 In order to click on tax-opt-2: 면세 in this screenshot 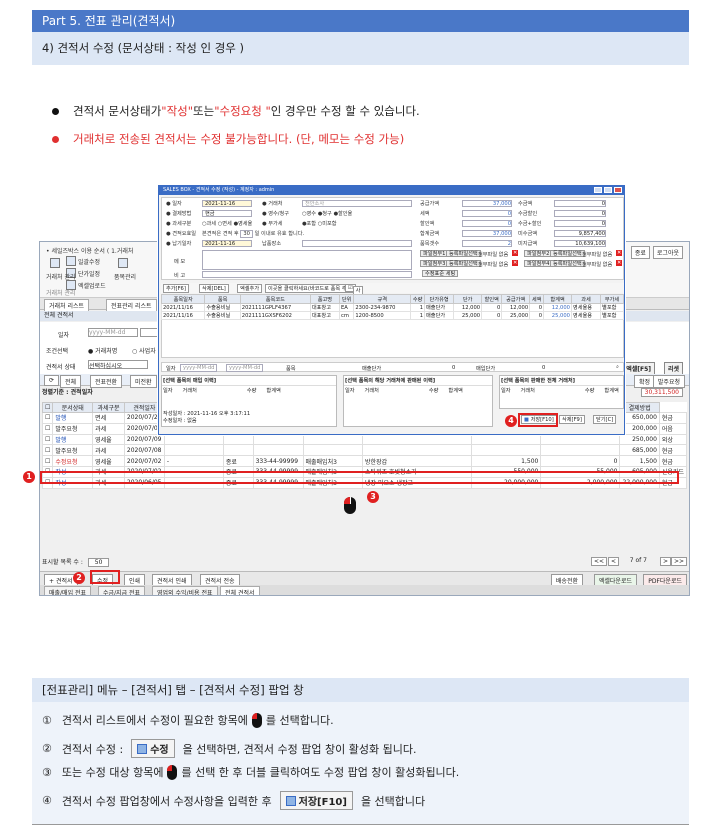, I will do `click(227, 224)`.